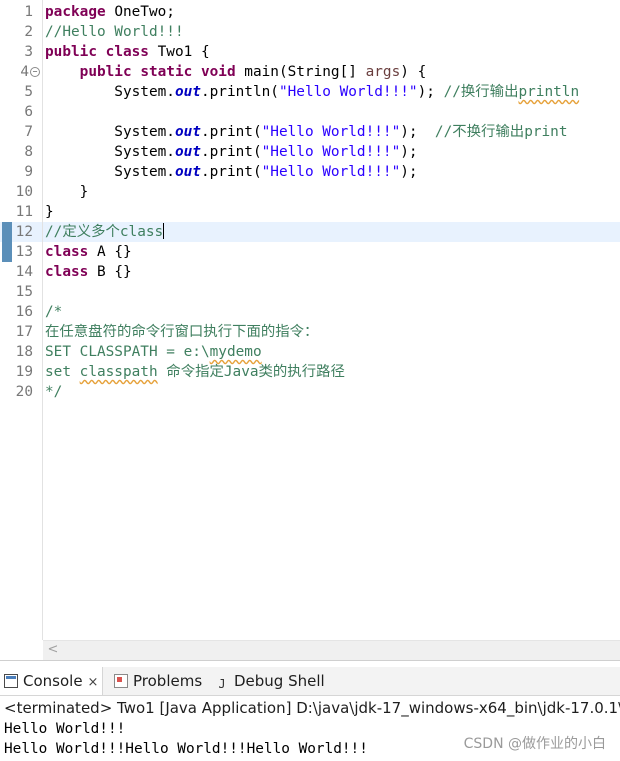  I want to click on line-number-text: 2, so click(28, 32).